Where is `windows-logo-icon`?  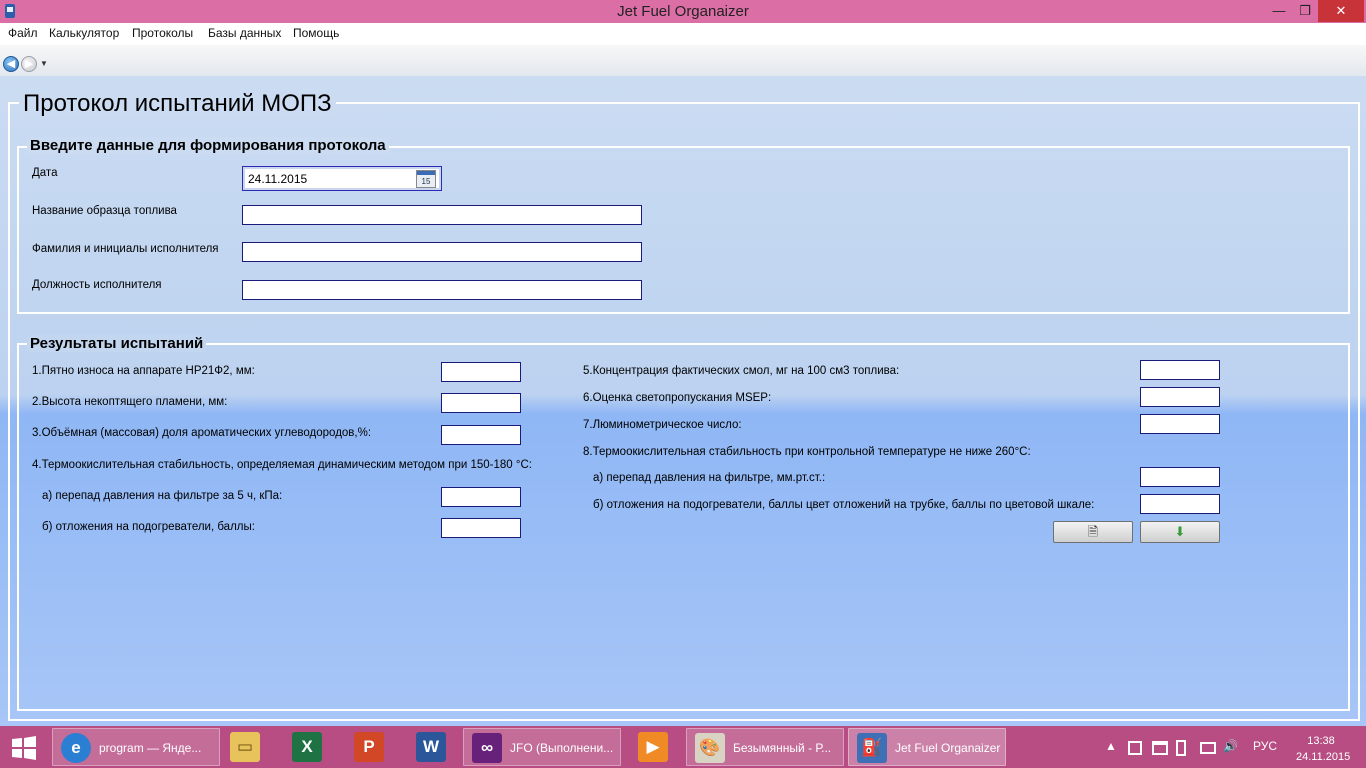 windows-logo-icon is located at coordinates (24, 748).